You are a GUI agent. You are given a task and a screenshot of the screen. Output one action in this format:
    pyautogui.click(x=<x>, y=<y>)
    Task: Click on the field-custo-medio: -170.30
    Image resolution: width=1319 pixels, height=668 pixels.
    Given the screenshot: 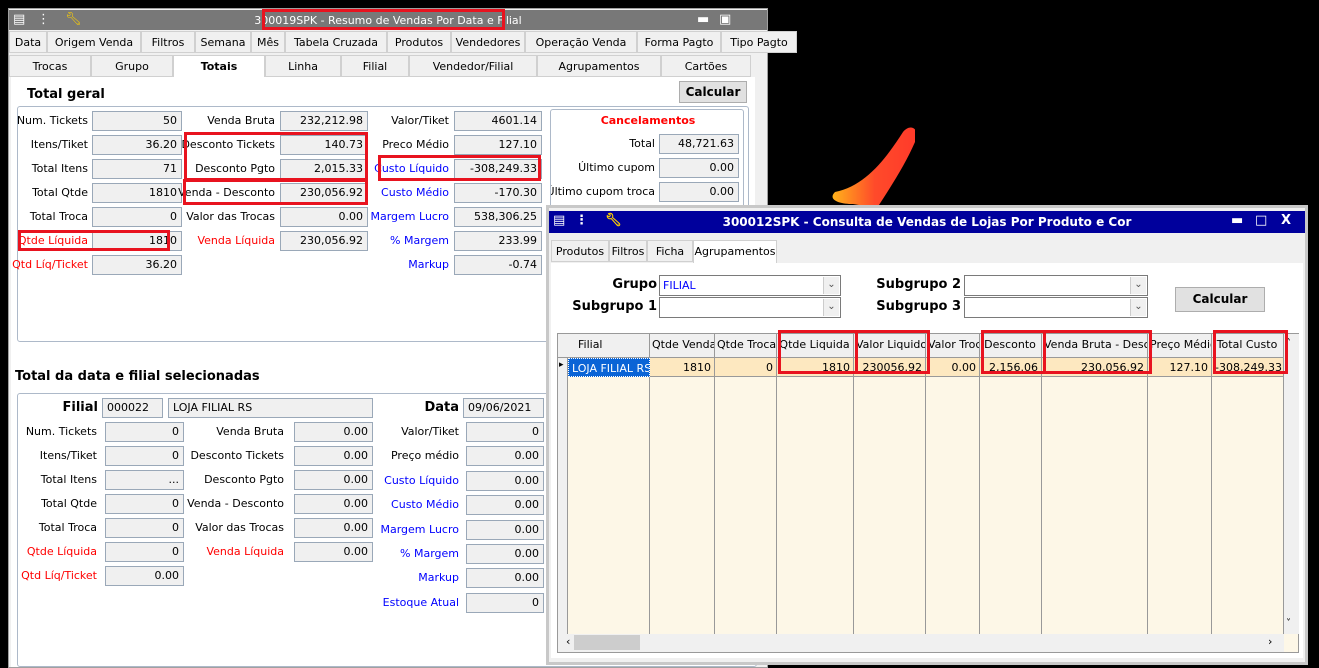 What is the action you would take?
    pyautogui.click(x=498, y=193)
    